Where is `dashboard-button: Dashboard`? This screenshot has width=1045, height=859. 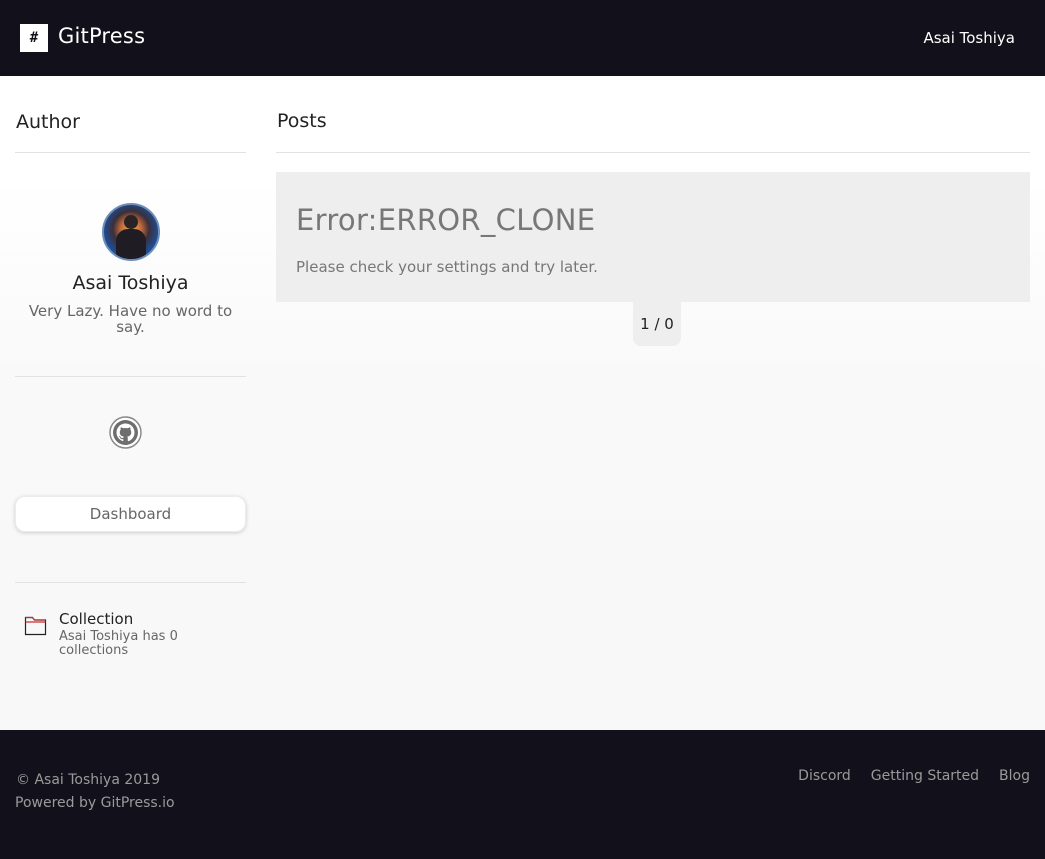 dashboard-button: Dashboard is located at coordinates (130, 514).